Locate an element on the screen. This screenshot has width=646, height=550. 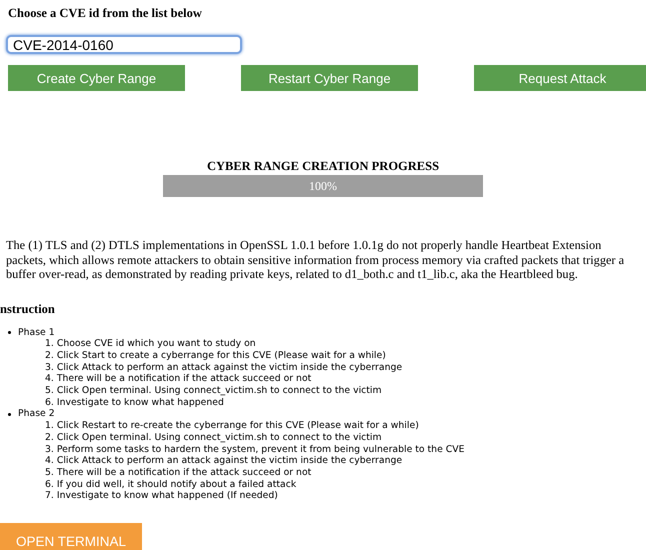
open-terminal-button: OPEN TERMINAL is located at coordinates (71, 536).